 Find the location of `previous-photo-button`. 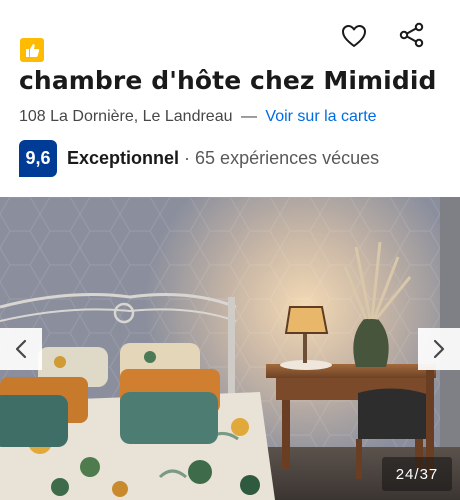

previous-photo-button is located at coordinates (21, 349).